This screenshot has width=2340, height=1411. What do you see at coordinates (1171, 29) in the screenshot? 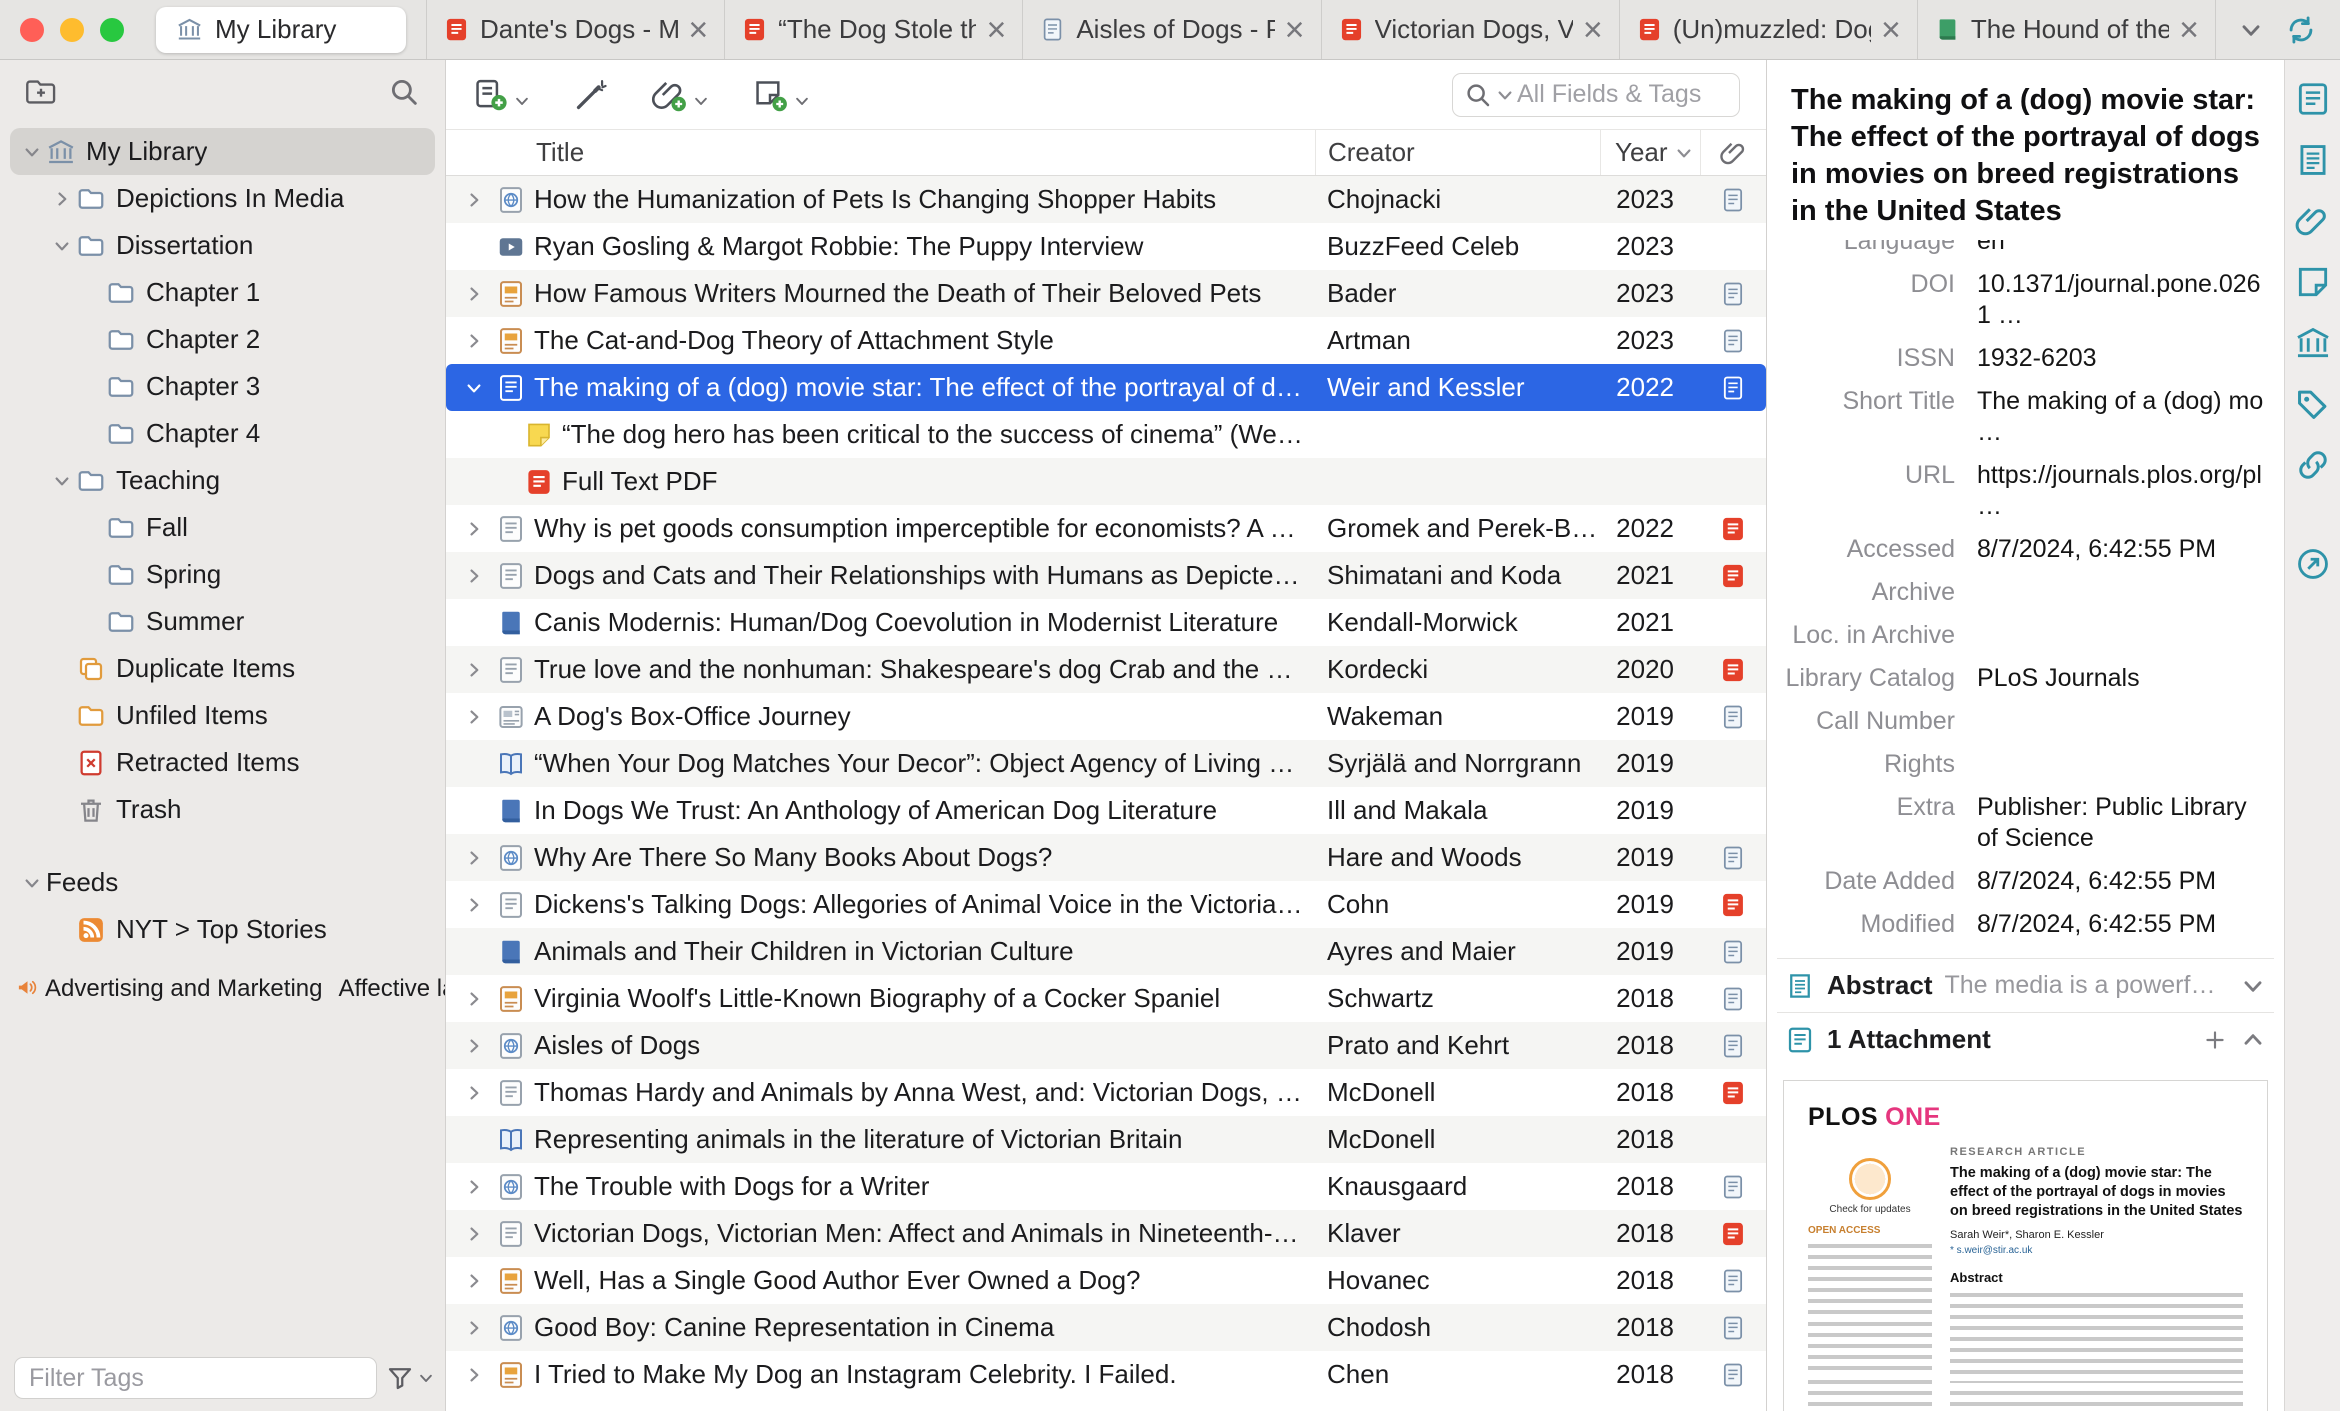
I see `document-tab: Aisles of Dogs - Pra ×` at bounding box center [1171, 29].